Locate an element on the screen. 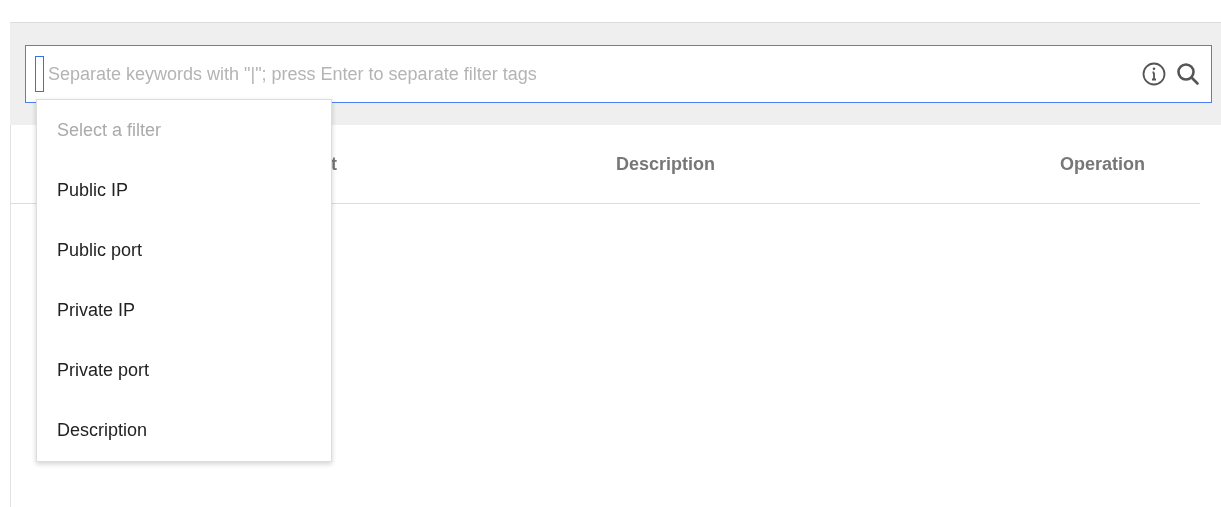  search-field: Separate keywords with "|"; press Enter to separate filter tags is located at coordinates (618, 74).